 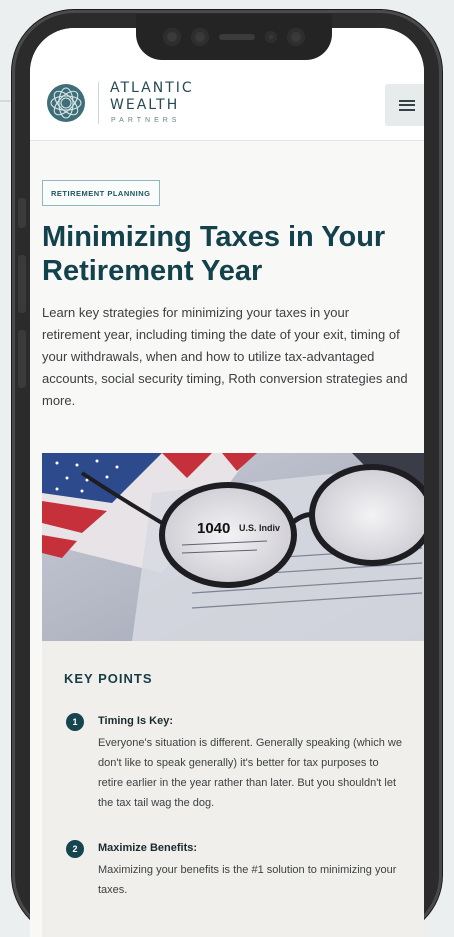 I want to click on phone-side-button, so click(x=22, y=213).